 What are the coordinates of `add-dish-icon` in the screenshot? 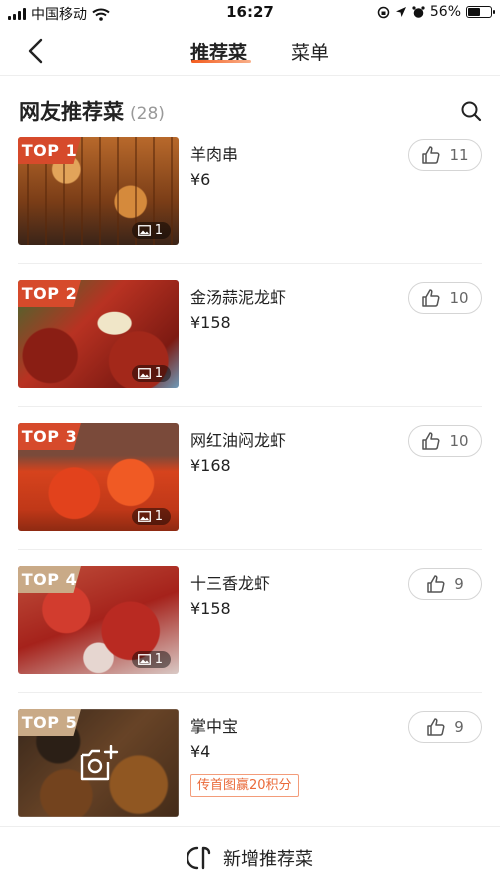 It's located at (199, 858).